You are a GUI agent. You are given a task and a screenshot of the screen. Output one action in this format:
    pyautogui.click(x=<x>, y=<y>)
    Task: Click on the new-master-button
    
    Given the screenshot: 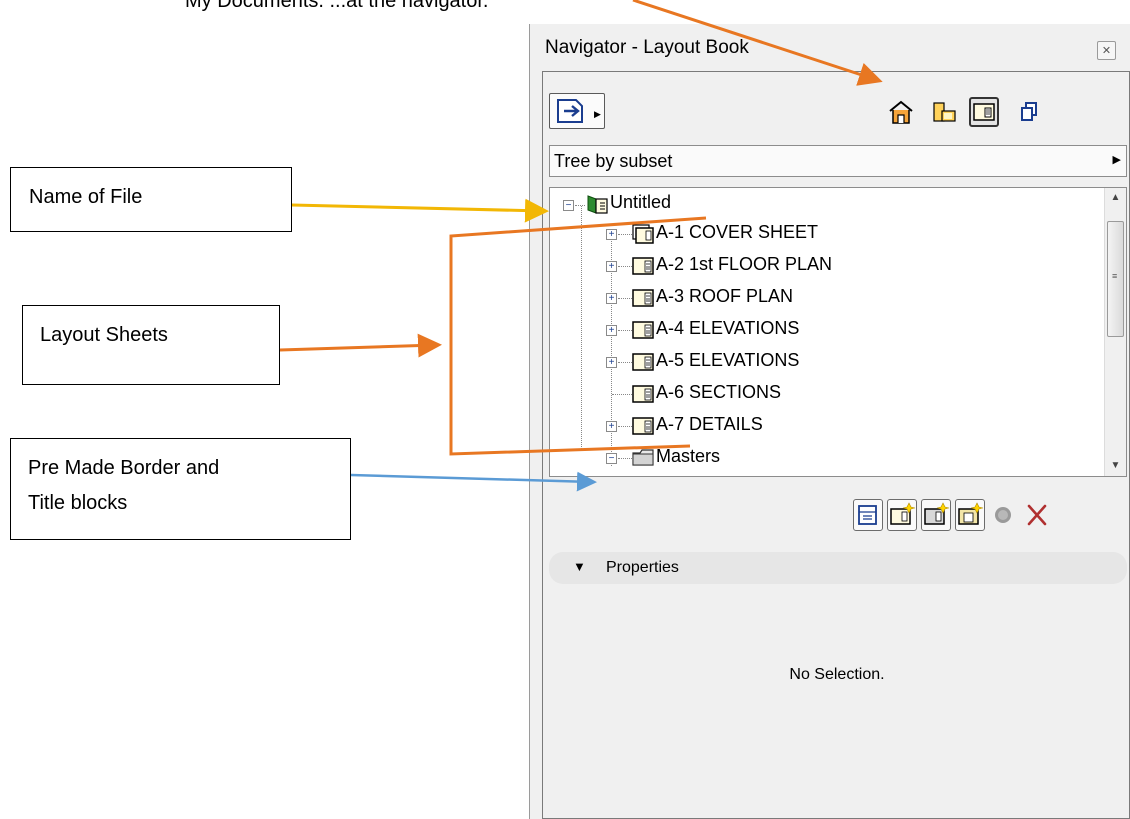 What is the action you would take?
    pyautogui.click(x=936, y=515)
    